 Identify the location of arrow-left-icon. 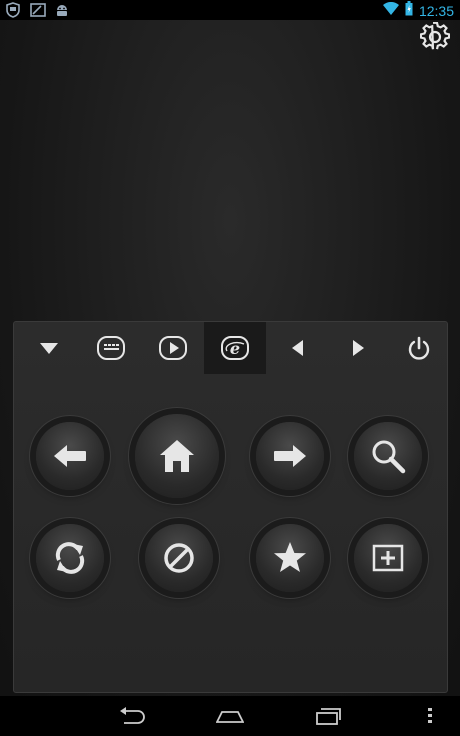
(297, 348).